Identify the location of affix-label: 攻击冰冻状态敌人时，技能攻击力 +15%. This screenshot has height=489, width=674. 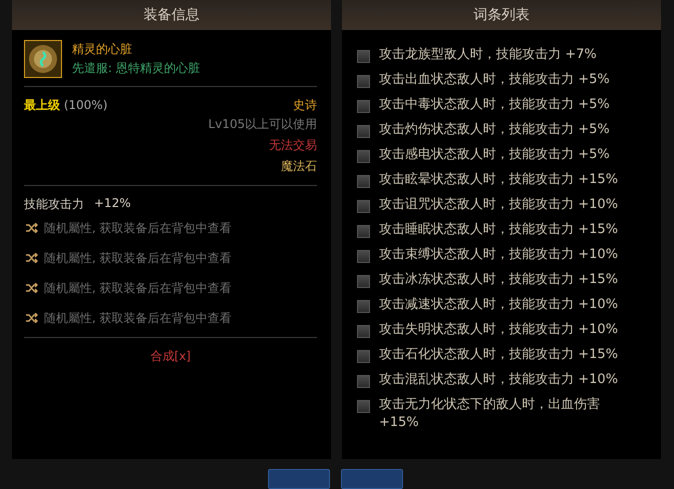
(498, 280).